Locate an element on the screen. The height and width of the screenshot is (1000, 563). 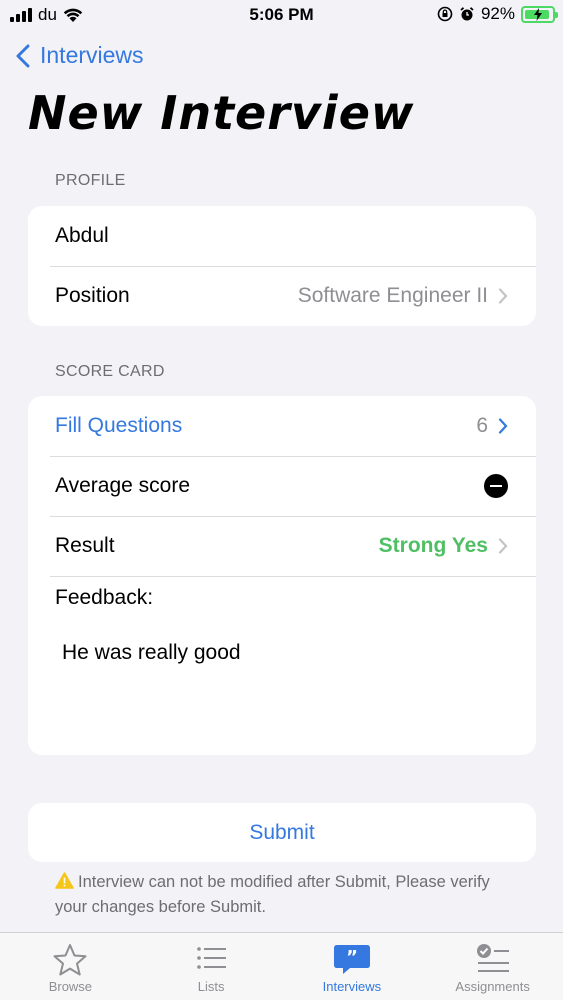
name-row: Abdul is located at coordinates (282, 236).